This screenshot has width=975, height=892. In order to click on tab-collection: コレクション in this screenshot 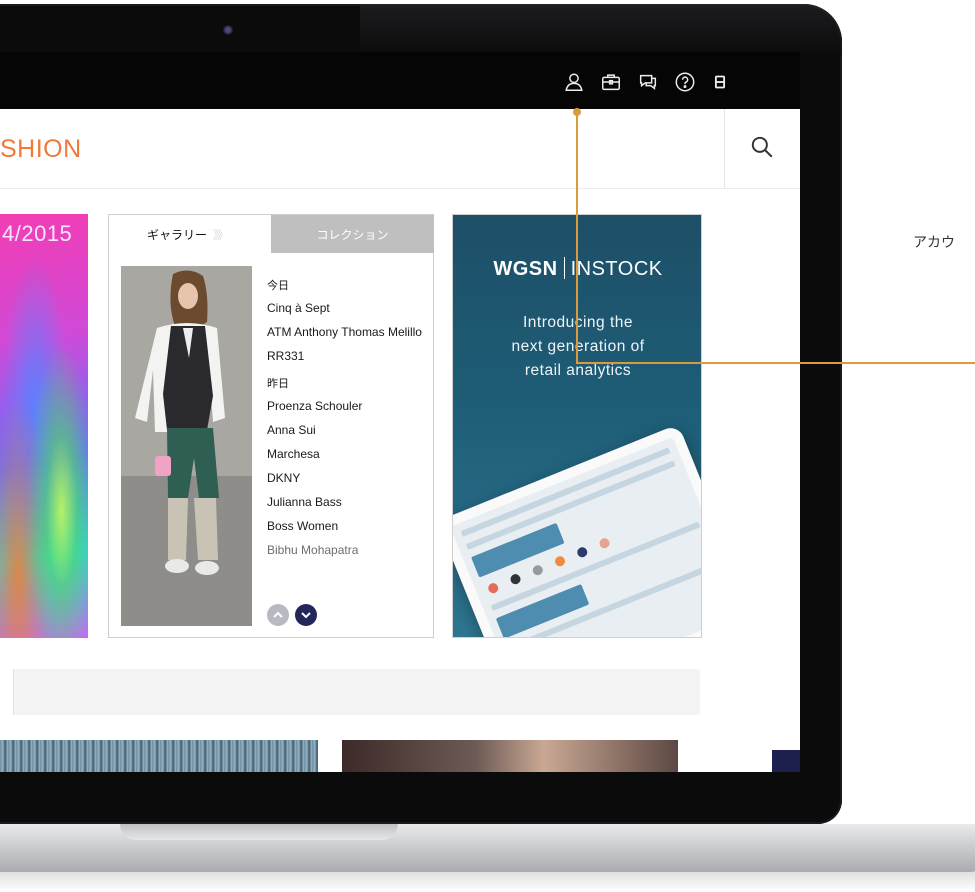, I will do `click(352, 234)`.